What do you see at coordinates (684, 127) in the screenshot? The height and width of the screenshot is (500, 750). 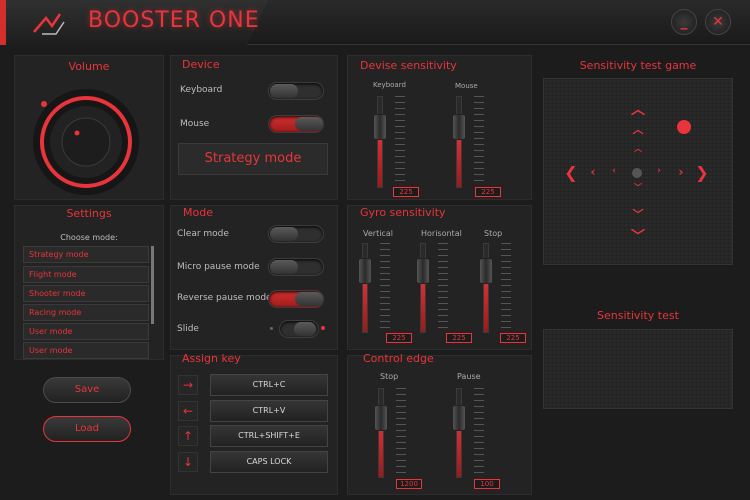 I see `target-dot` at bounding box center [684, 127].